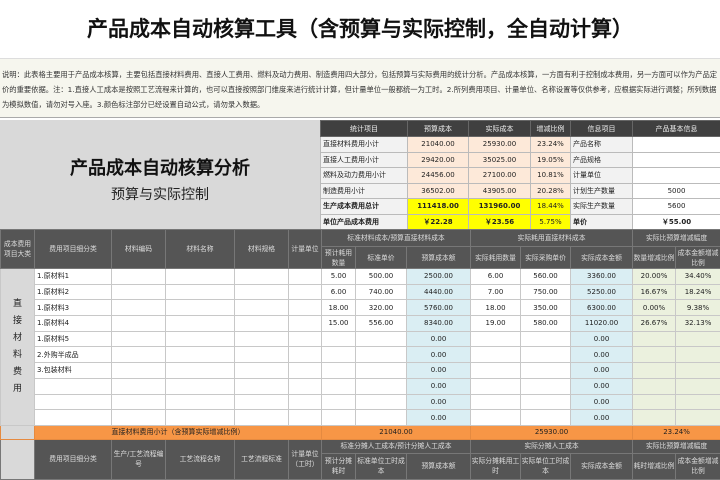 The height and width of the screenshot is (480, 720). What do you see at coordinates (73, 355) in the screenshot?
I see `sub-category: 2.外购半成品` at bounding box center [73, 355].